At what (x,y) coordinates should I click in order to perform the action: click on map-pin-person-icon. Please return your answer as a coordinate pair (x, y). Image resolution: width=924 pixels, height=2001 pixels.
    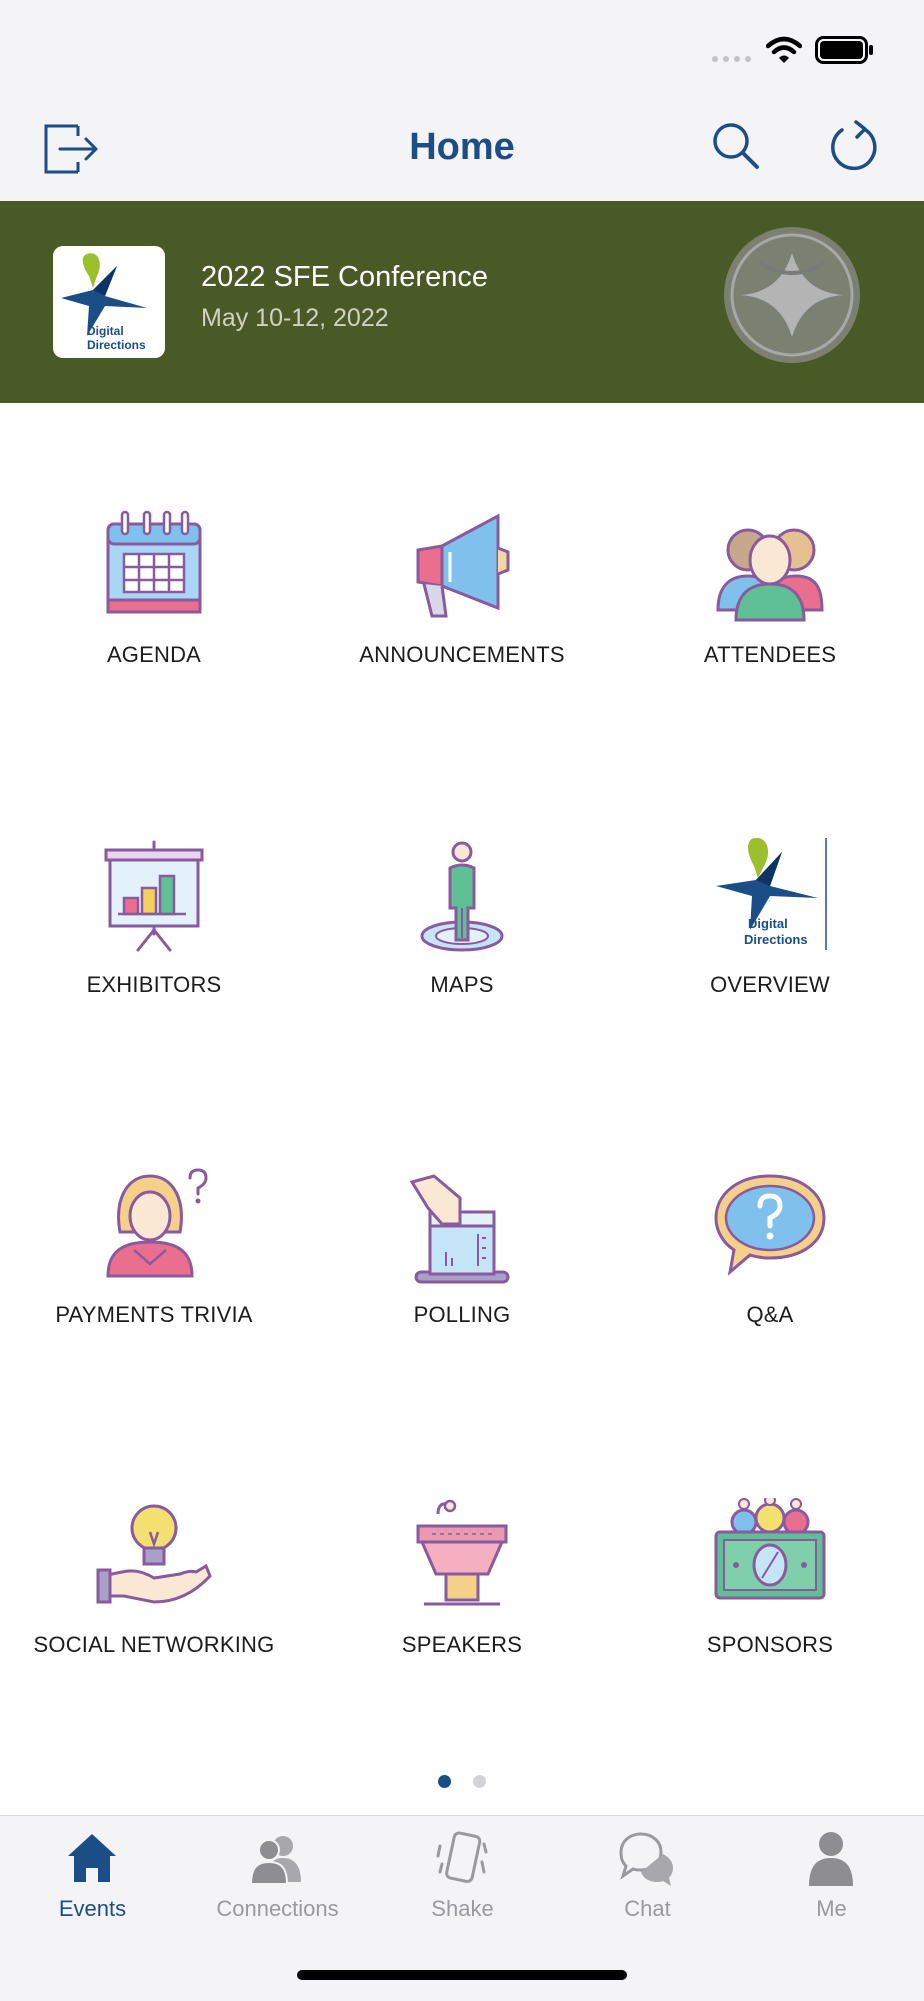
    Looking at the image, I should click on (462, 896).